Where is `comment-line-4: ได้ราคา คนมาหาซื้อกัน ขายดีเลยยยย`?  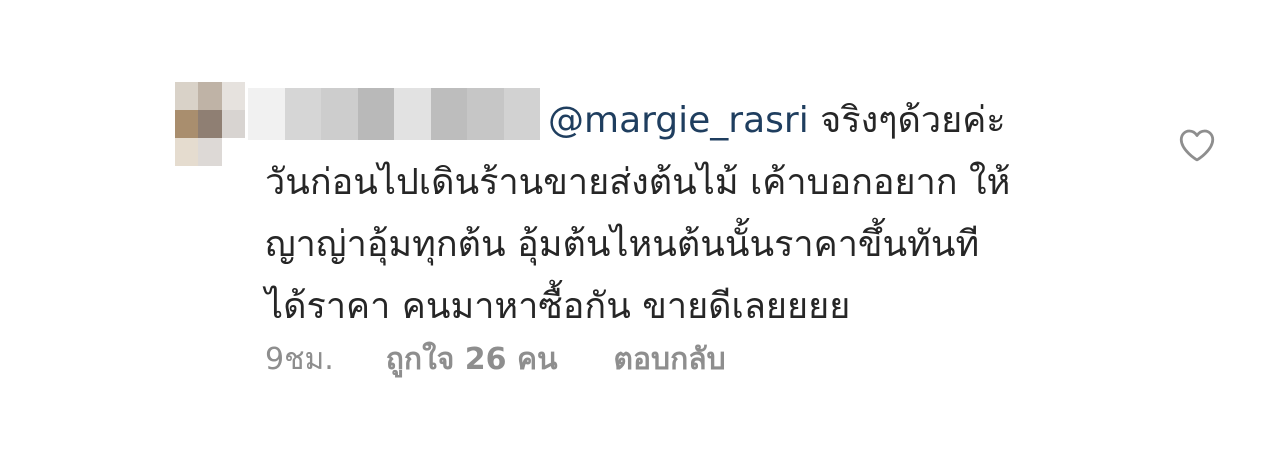 comment-line-4: ได้ราคา คนมาหาซื้อกัน ขายดีเลยยยย is located at coordinates (558, 306).